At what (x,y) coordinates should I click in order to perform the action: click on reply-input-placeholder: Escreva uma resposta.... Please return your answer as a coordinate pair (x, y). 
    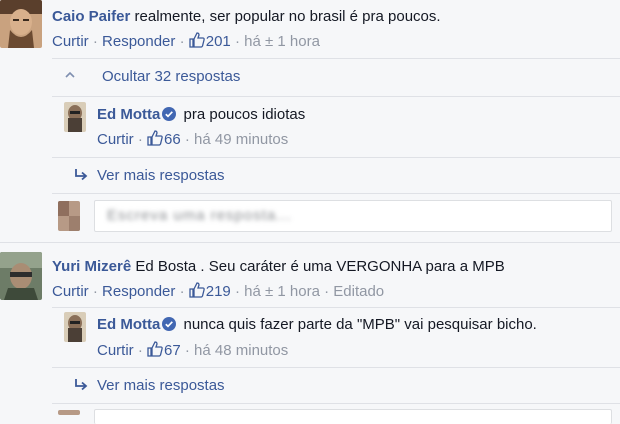
    Looking at the image, I should click on (199, 215).